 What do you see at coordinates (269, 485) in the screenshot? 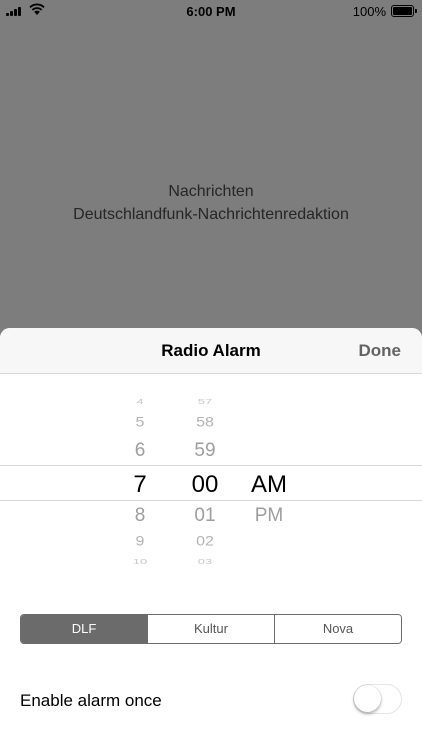
I see `ampm-selected: AM` at bounding box center [269, 485].